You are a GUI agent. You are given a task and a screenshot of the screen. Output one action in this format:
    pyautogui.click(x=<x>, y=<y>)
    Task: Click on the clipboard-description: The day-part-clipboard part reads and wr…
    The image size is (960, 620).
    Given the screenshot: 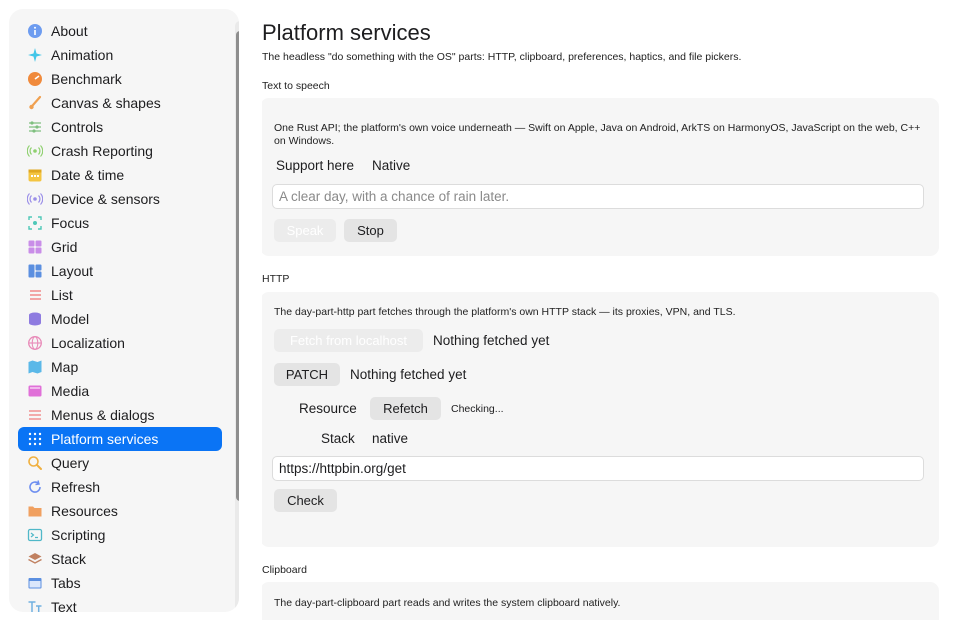 What is the action you would take?
    pyautogui.click(x=447, y=603)
    